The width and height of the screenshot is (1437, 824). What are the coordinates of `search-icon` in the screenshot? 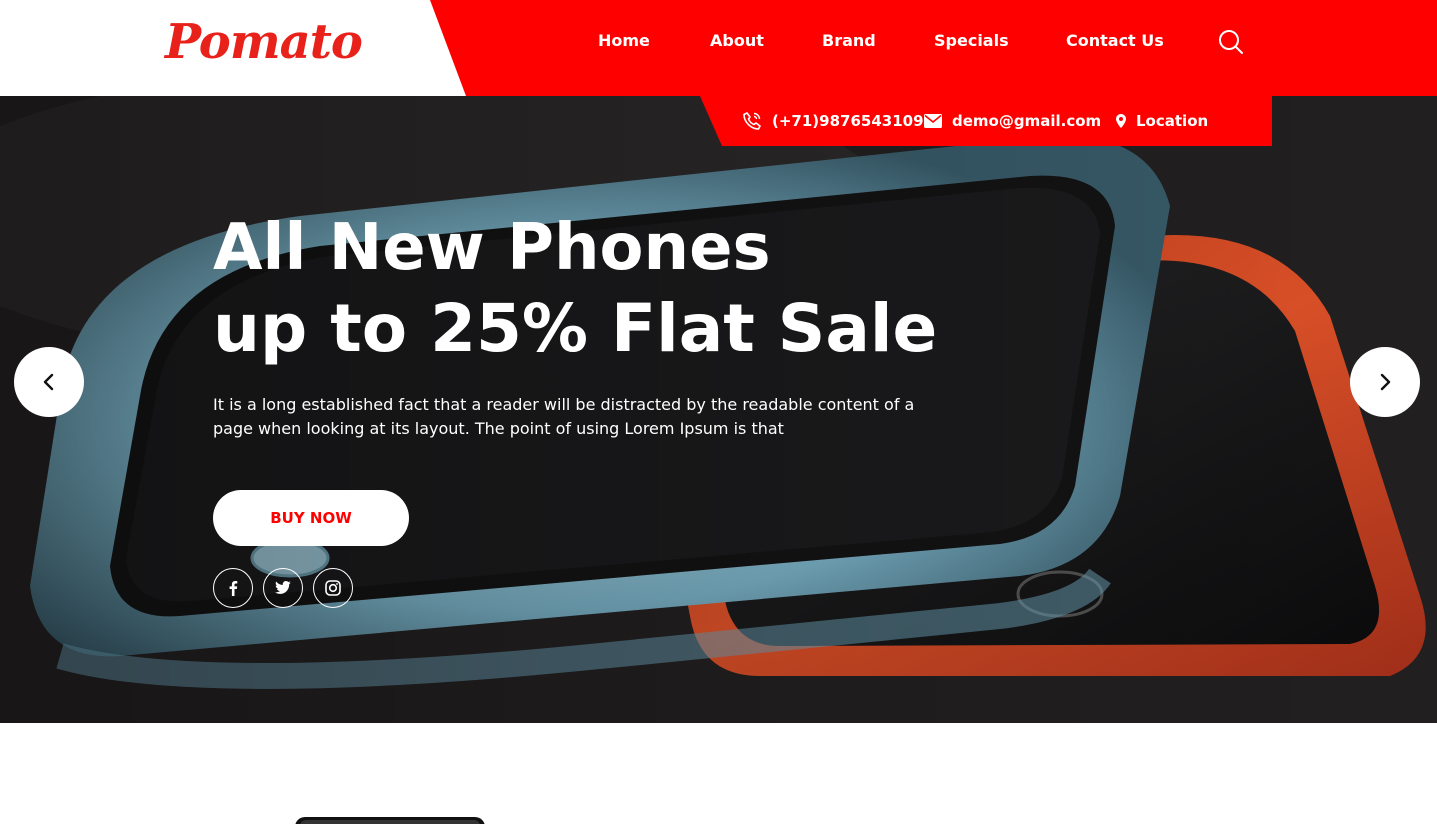 It's located at (1231, 42).